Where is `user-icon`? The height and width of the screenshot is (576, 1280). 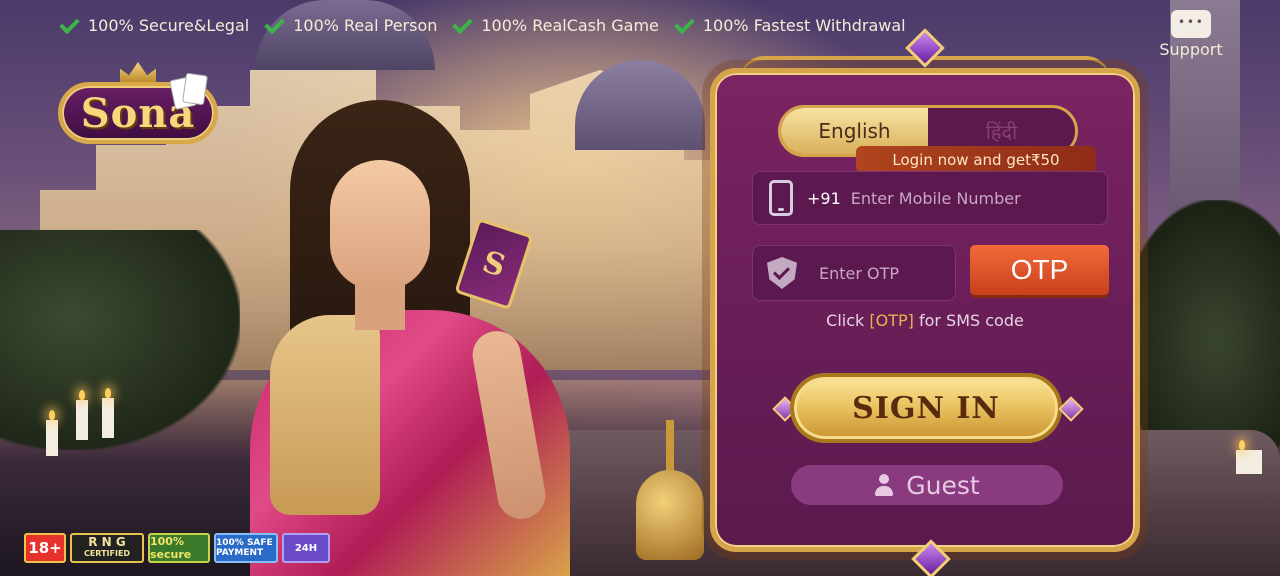
user-icon is located at coordinates (884, 485).